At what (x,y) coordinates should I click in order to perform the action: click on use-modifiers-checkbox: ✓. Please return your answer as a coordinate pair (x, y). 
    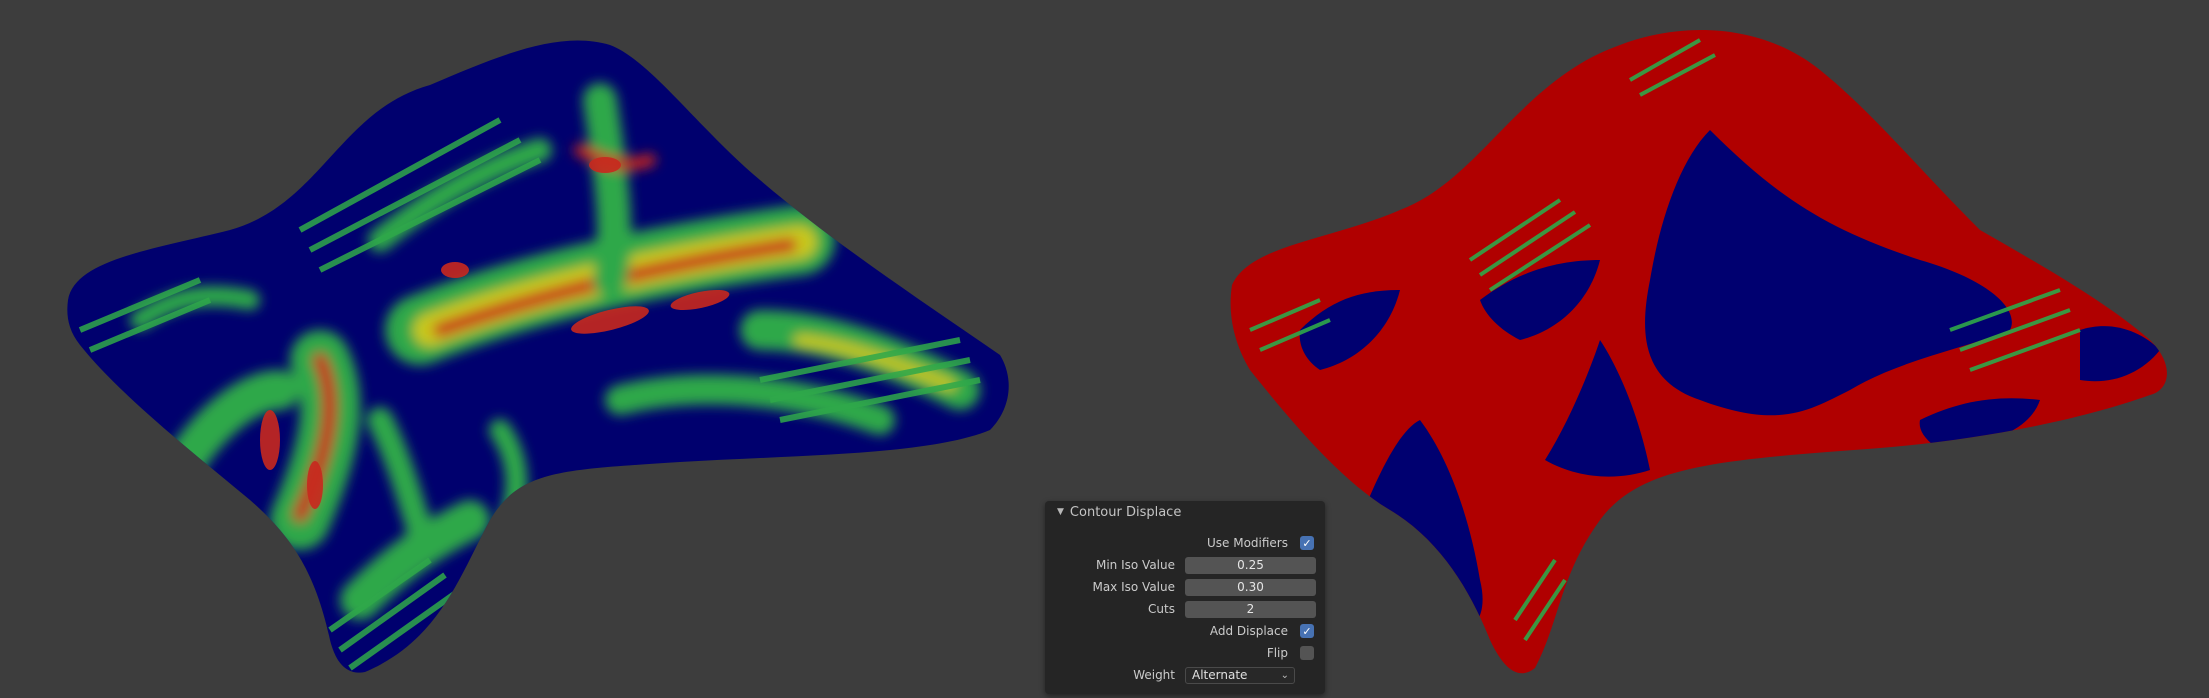
    Looking at the image, I should click on (1307, 543).